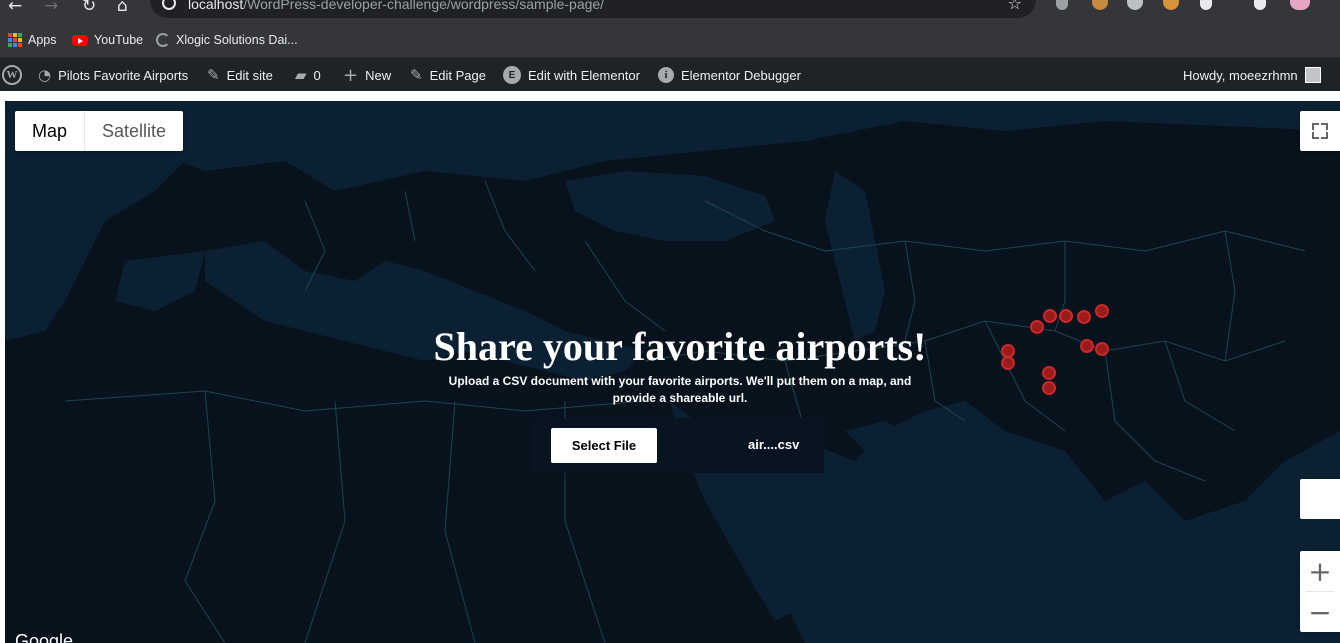 The width and height of the screenshot is (1340, 643). I want to click on edit-site-link: ✎ Edit site, so click(240, 75).